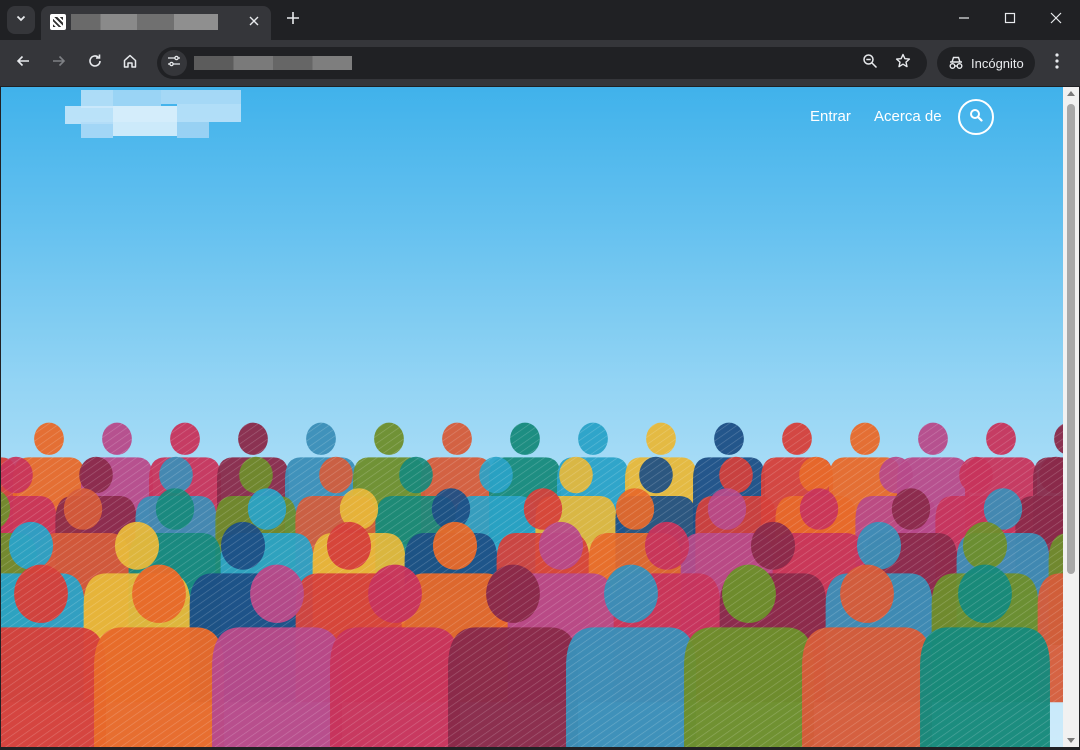  Describe the element at coordinates (1071, 740) in the screenshot. I see `scroll-down-arrow-icon` at that location.